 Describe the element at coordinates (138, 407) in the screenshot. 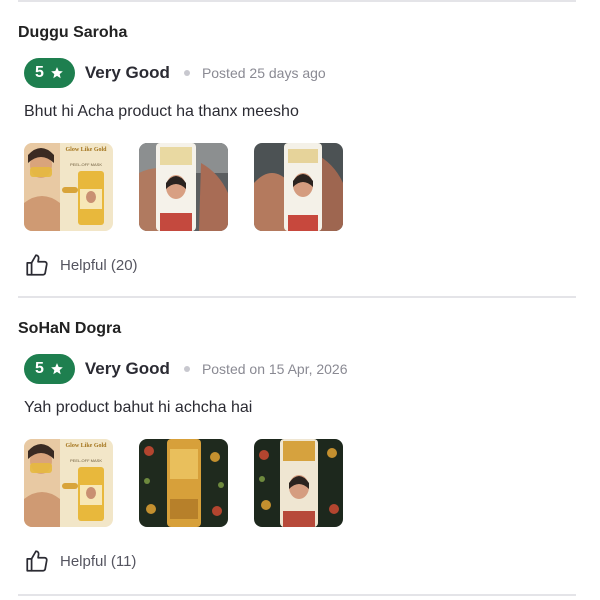

I see `review-text: Yah product bahut hi achcha hai` at that location.